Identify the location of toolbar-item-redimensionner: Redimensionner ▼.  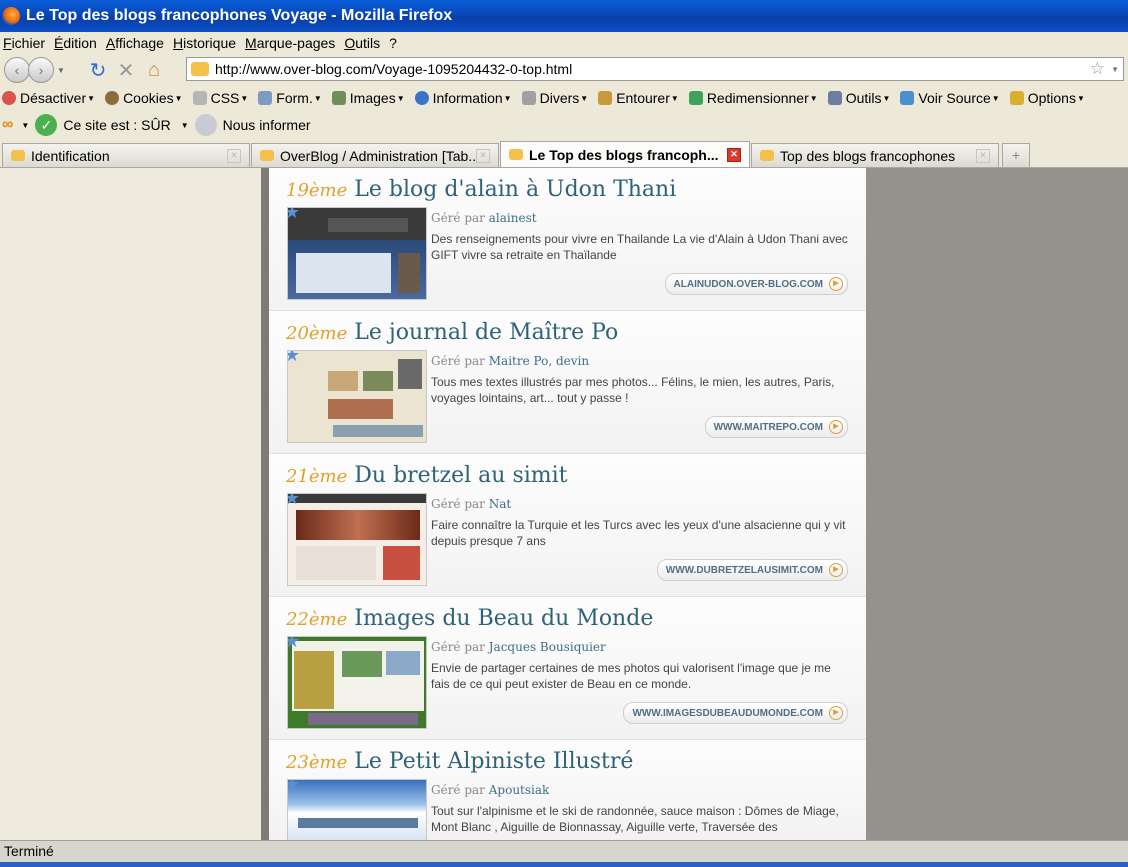
(752, 98).